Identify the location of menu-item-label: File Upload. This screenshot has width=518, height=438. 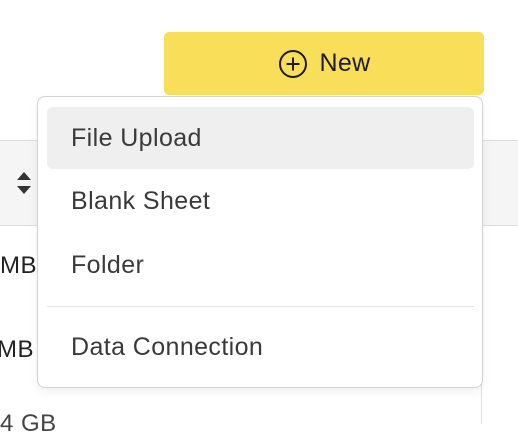
(136, 137).